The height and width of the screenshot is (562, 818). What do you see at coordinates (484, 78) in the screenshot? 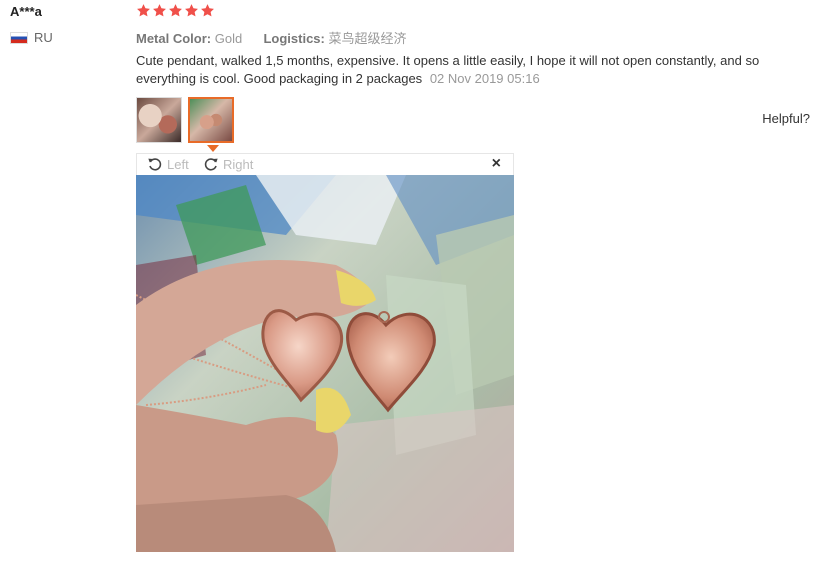
I see `review-date: 02 Nov 2019 05:16` at bounding box center [484, 78].